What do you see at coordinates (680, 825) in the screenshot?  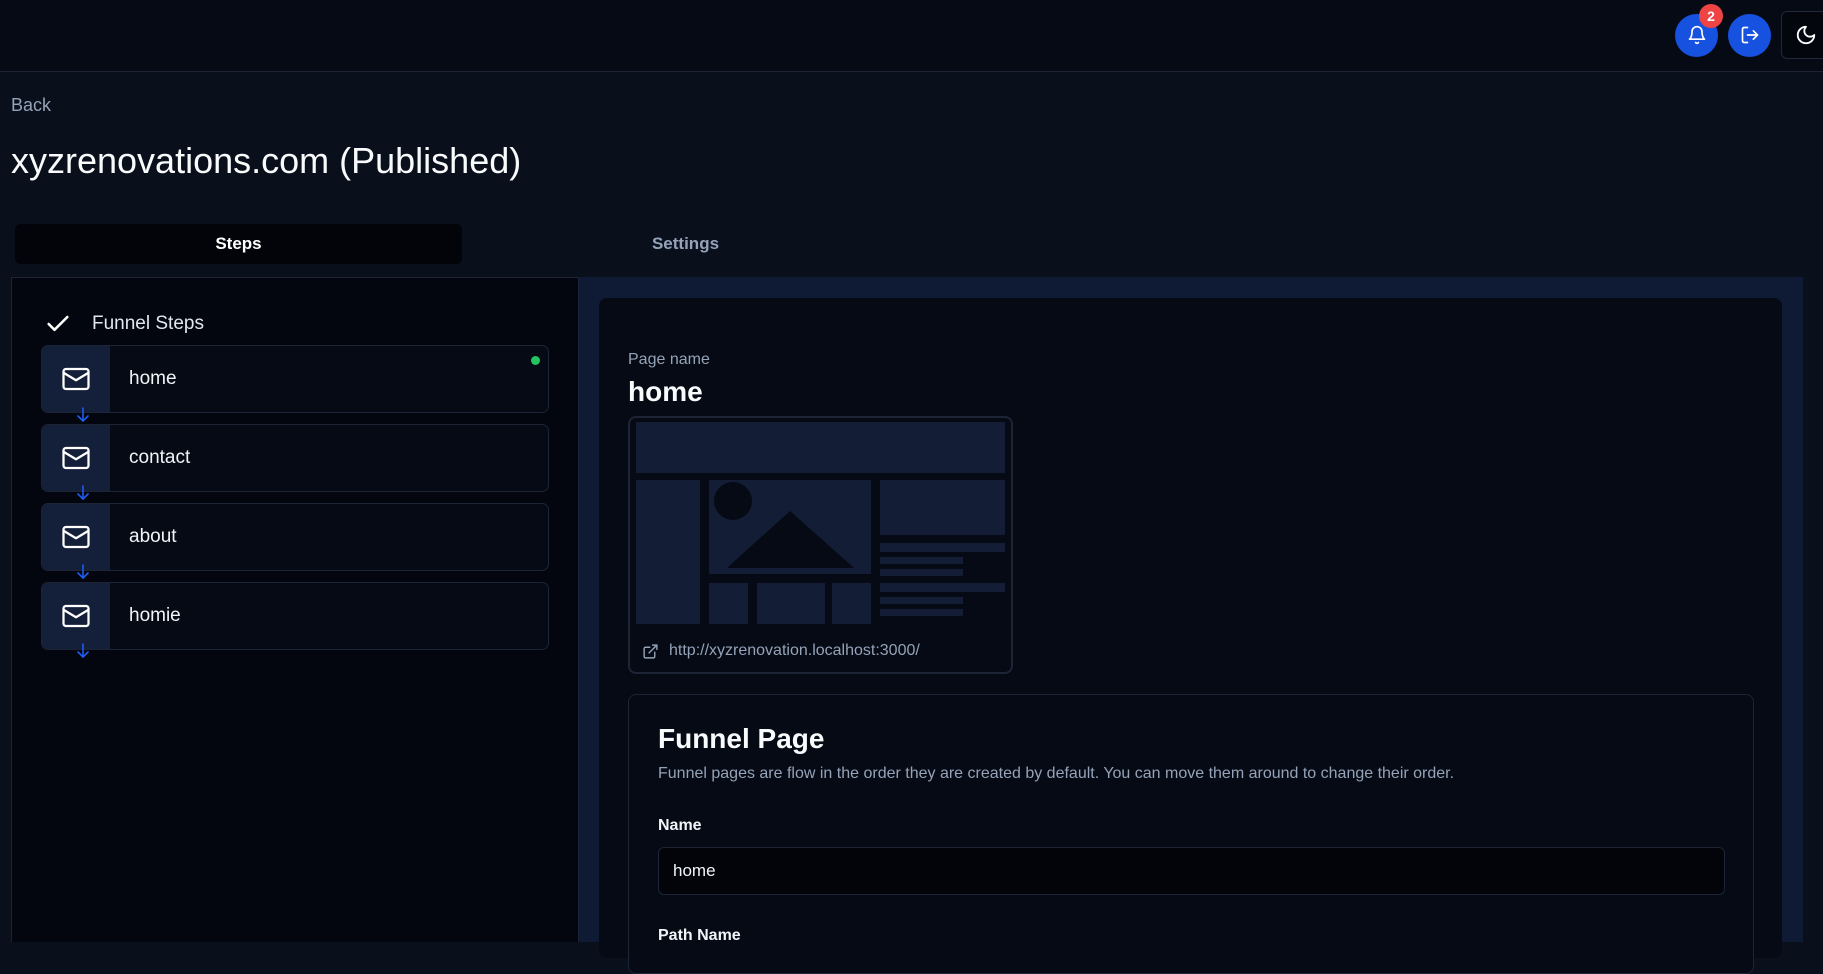 I see `name-field-label: Name` at bounding box center [680, 825].